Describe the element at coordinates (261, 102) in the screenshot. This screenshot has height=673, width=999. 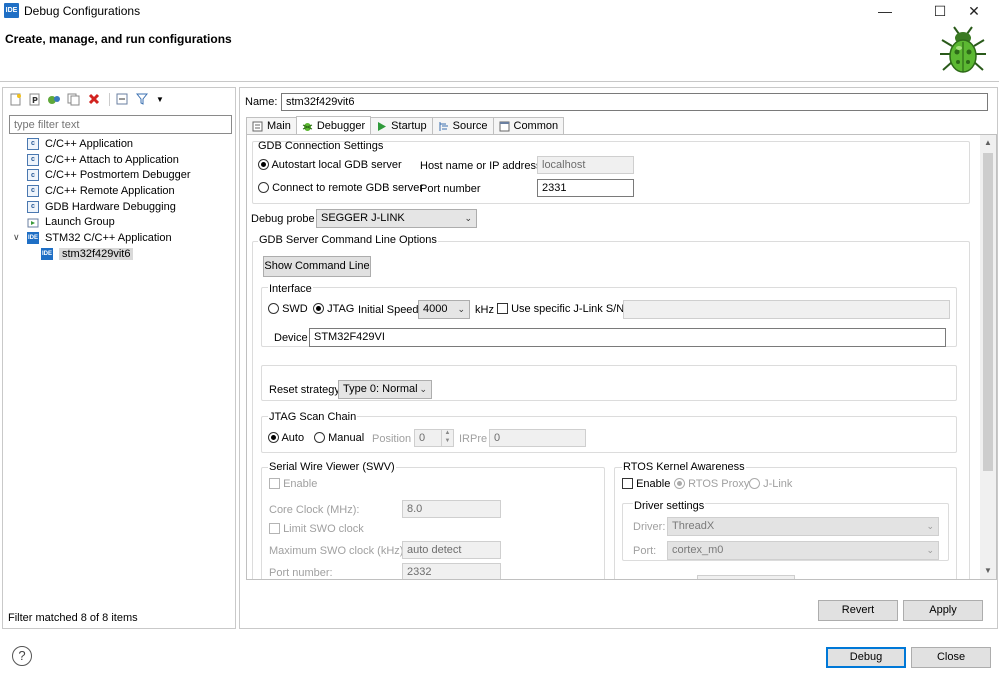
I see `name-label: Name:` at that location.